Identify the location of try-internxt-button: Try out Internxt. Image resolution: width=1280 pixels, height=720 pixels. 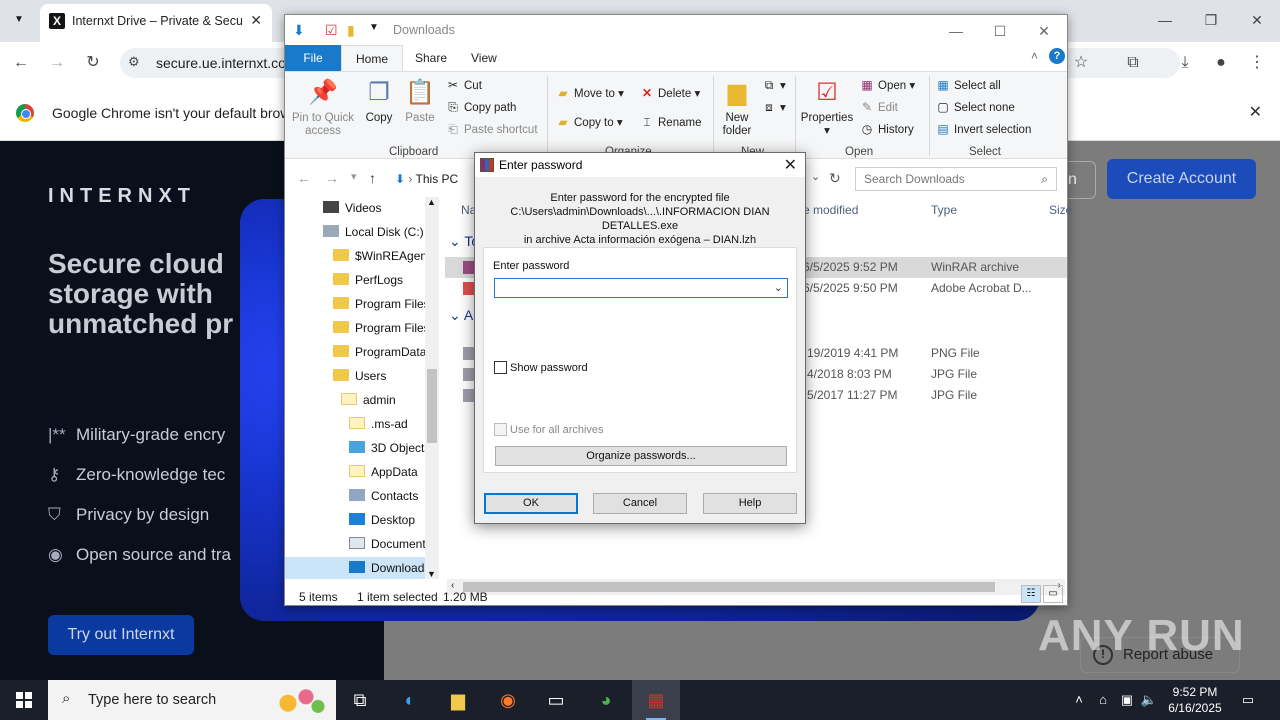
(121, 635).